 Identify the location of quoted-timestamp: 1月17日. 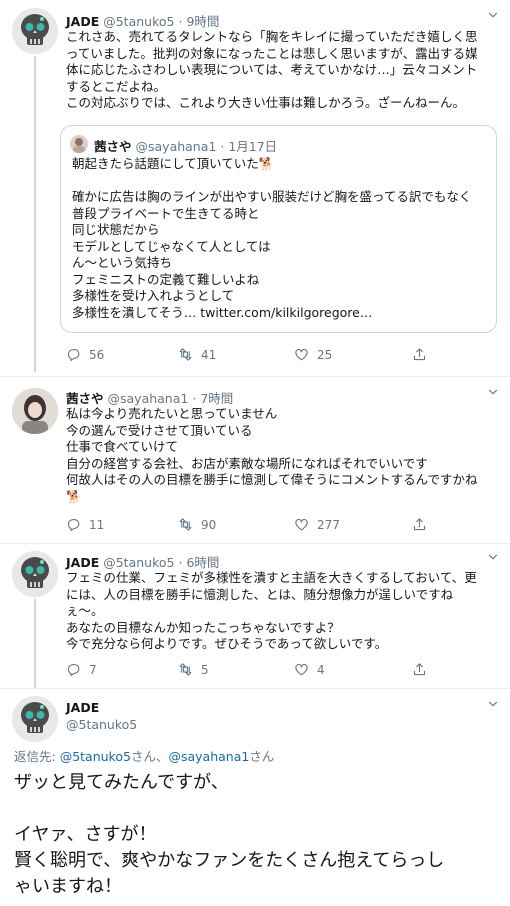
(253, 146).